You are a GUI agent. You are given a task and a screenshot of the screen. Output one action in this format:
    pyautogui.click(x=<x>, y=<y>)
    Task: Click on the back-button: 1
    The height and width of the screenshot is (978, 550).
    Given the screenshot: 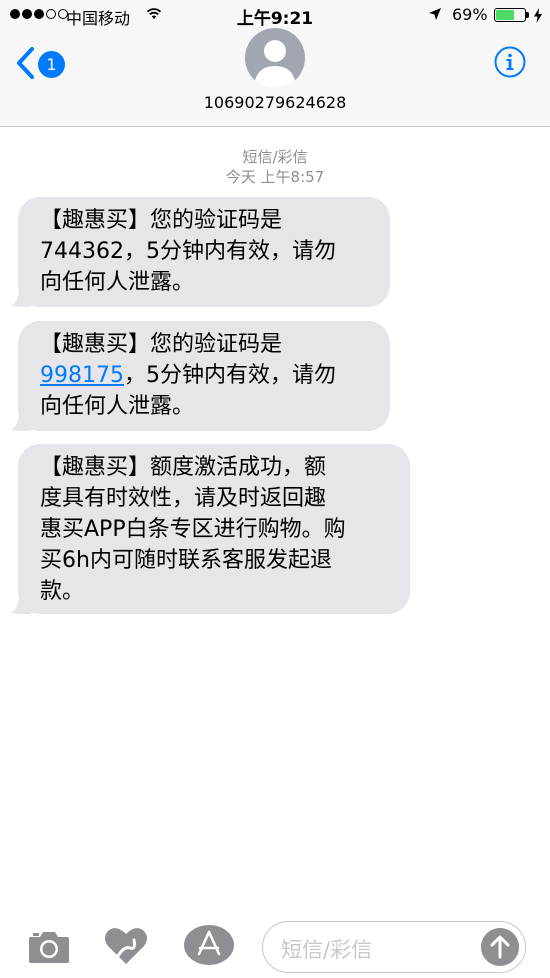 What is the action you would take?
    pyautogui.click(x=44, y=64)
    